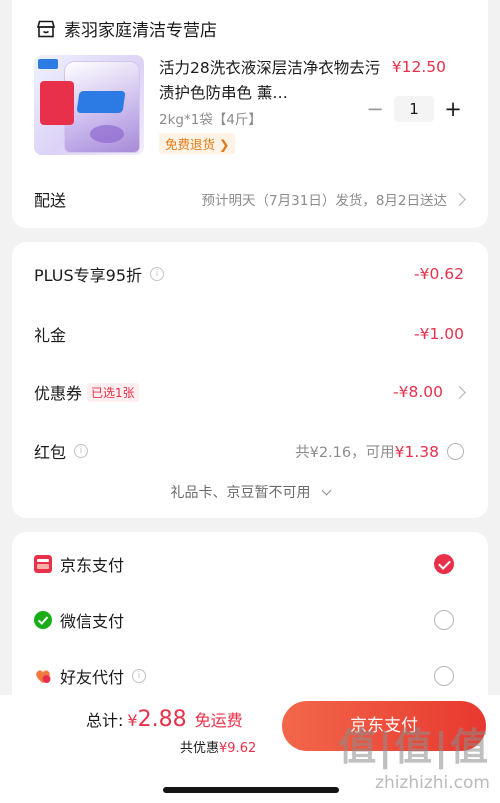 The width and height of the screenshot is (500, 803). What do you see at coordinates (43, 676) in the screenshot?
I see `friend-pay-icon` at bounding box center [43, 676].